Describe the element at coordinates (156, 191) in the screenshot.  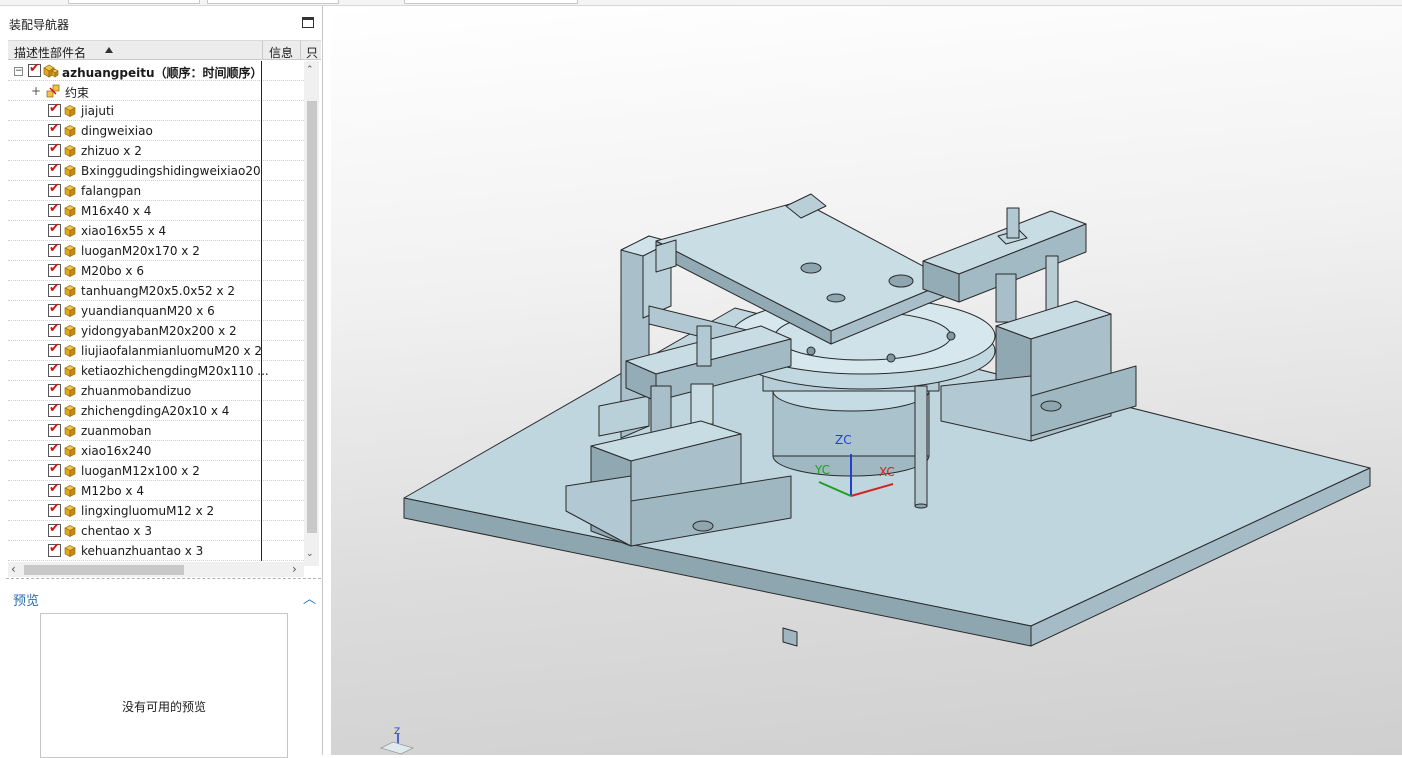
I see `tree-item-row: falangpan` at that location.